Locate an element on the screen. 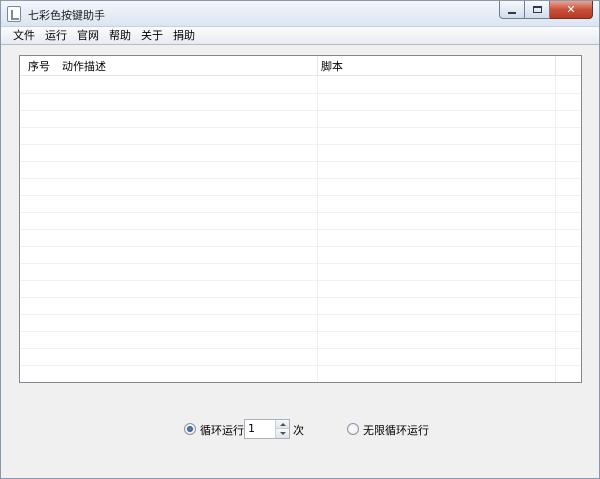 The width and height of the screenshot is (600, 479). minimize-button is located at coordinates (512, 10).